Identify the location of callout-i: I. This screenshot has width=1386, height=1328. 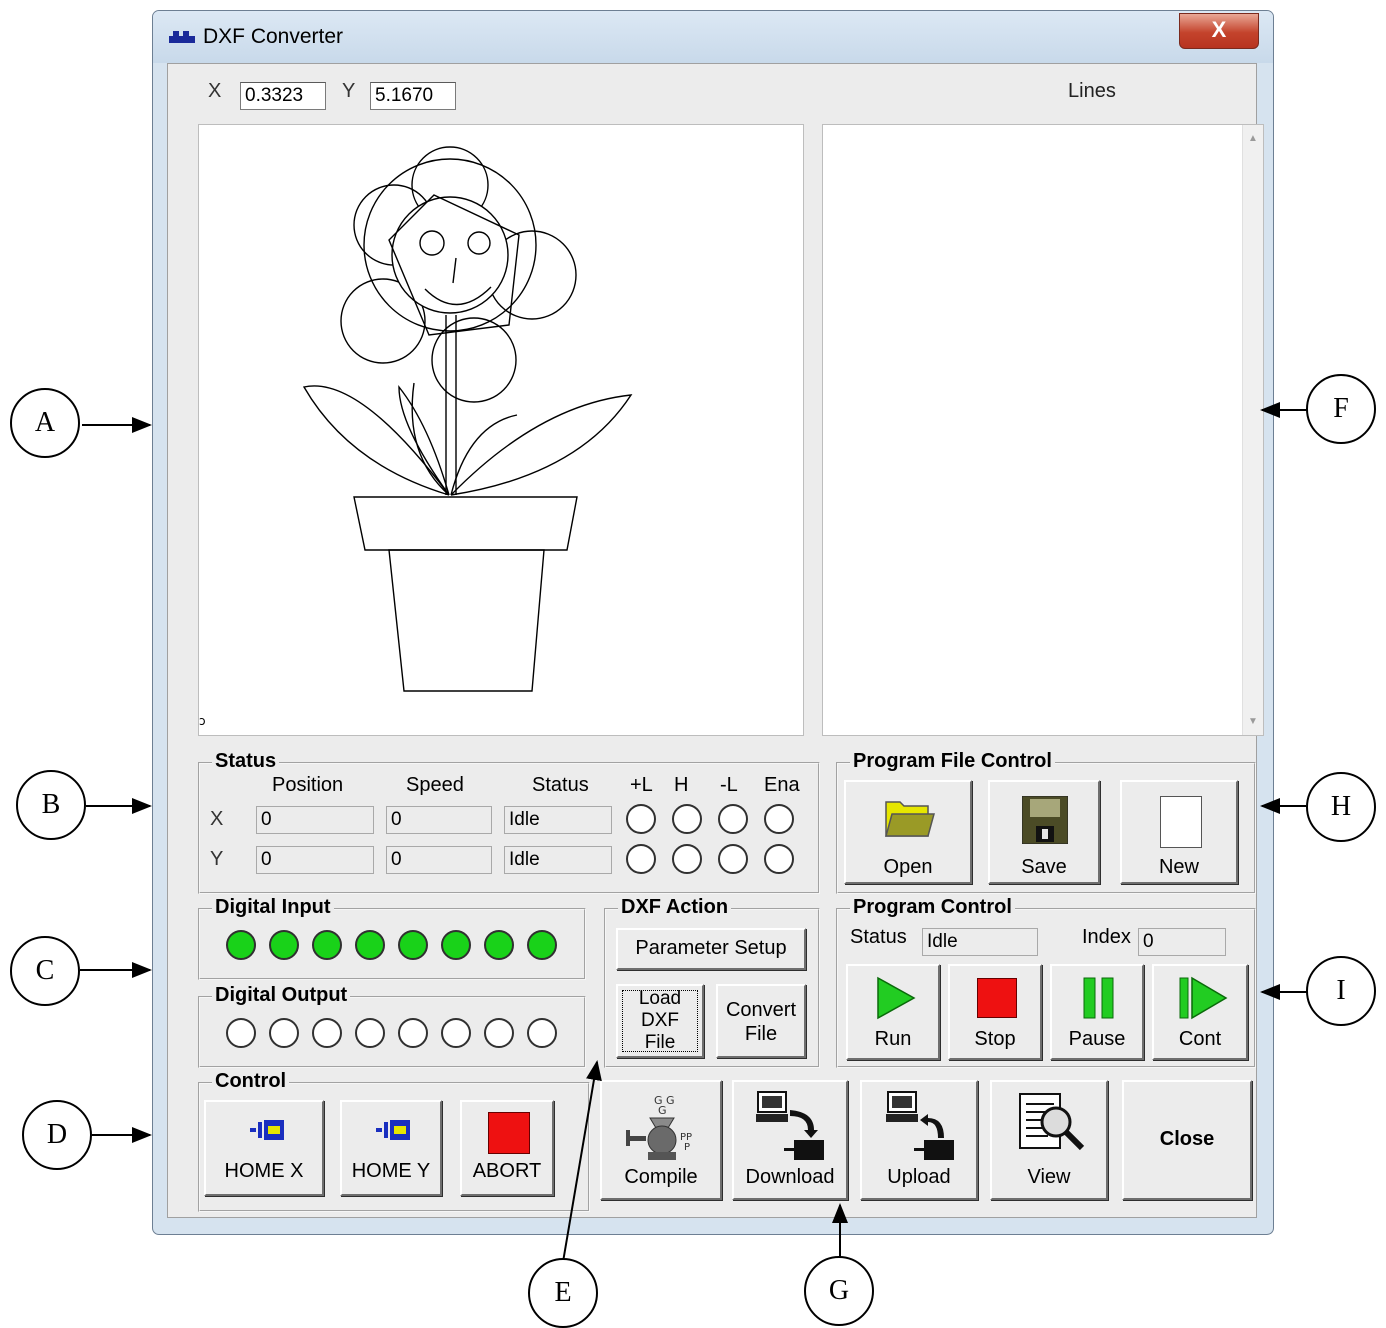
(1341, 991).